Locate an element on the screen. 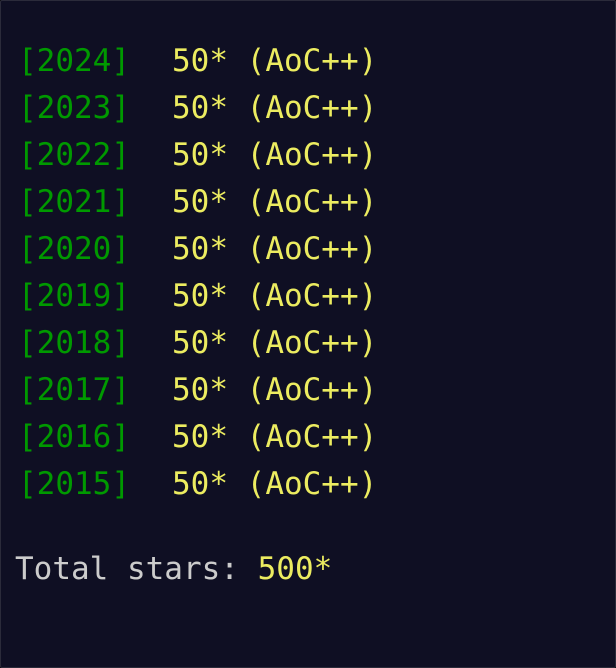 Image resolution: width=616 pixels, height=668 pixels. year-row-2021: [2021] 50* (AoC++) is located at coordinates (197, 202).